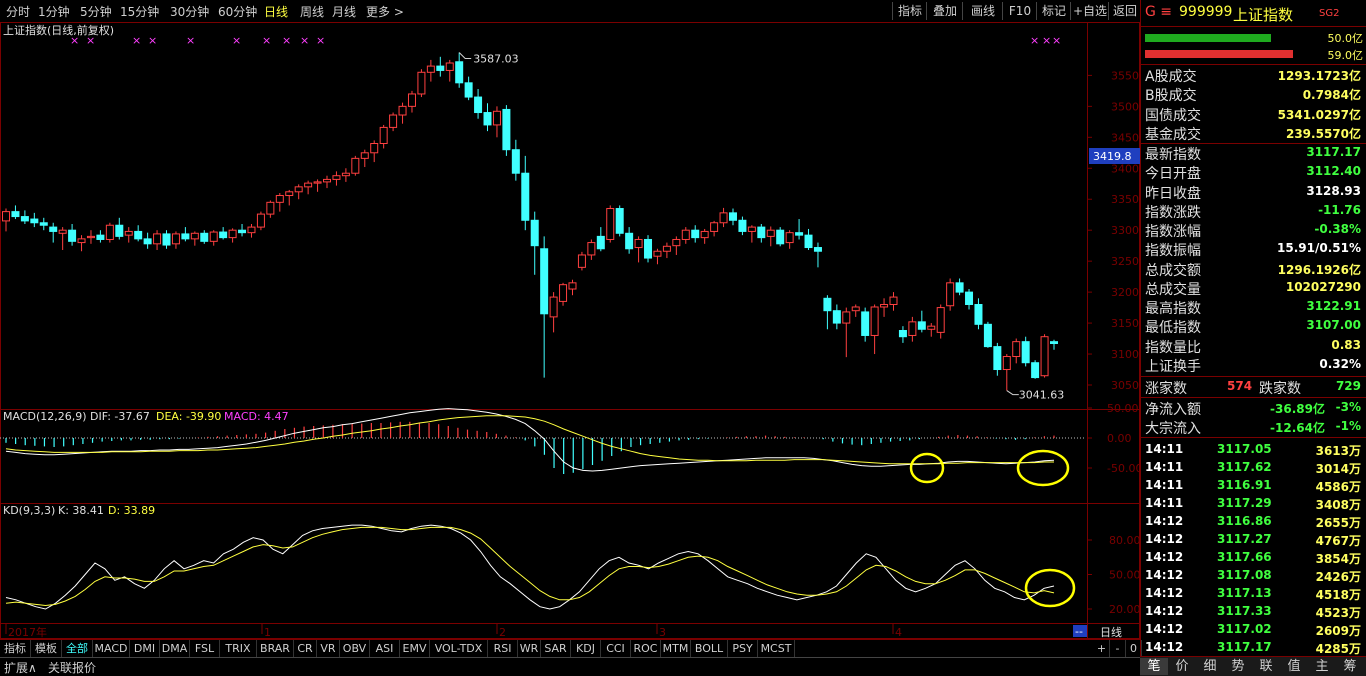 The height and width of the screenshot is (676, 1366). I want to click on indicator-tab: RSI, so click(503, 648).